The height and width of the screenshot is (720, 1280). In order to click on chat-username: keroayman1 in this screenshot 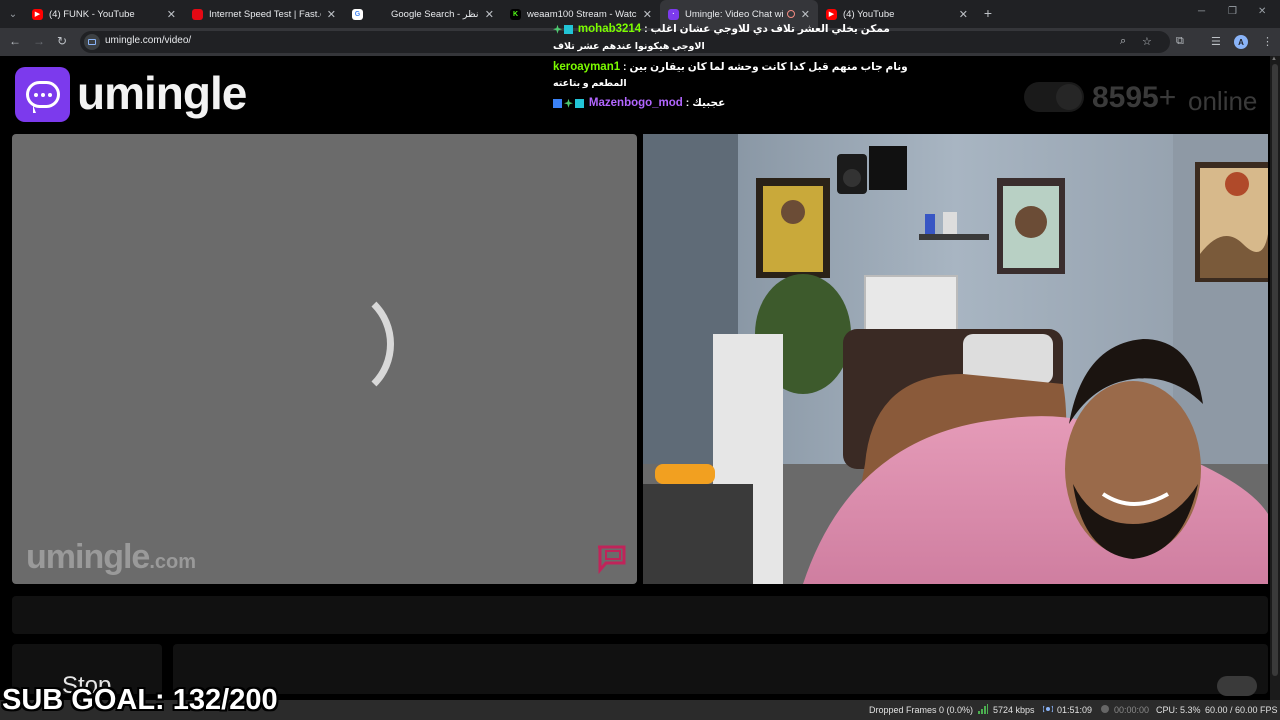, I will do `click(587, 67)`.